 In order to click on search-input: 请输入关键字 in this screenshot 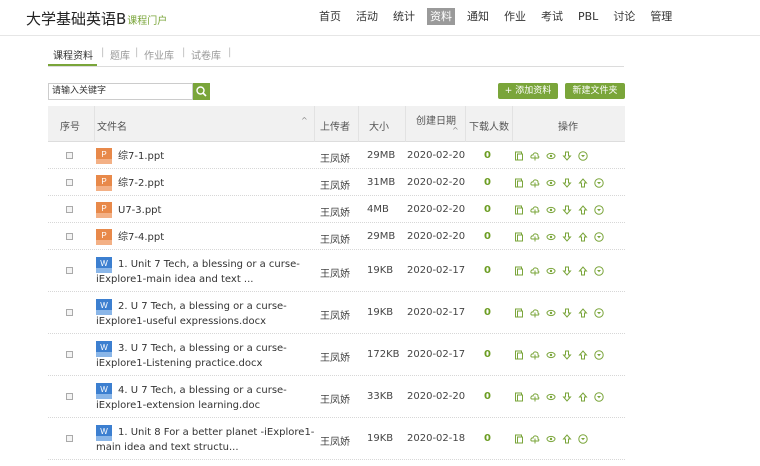, I will do `click(120, 91)`.